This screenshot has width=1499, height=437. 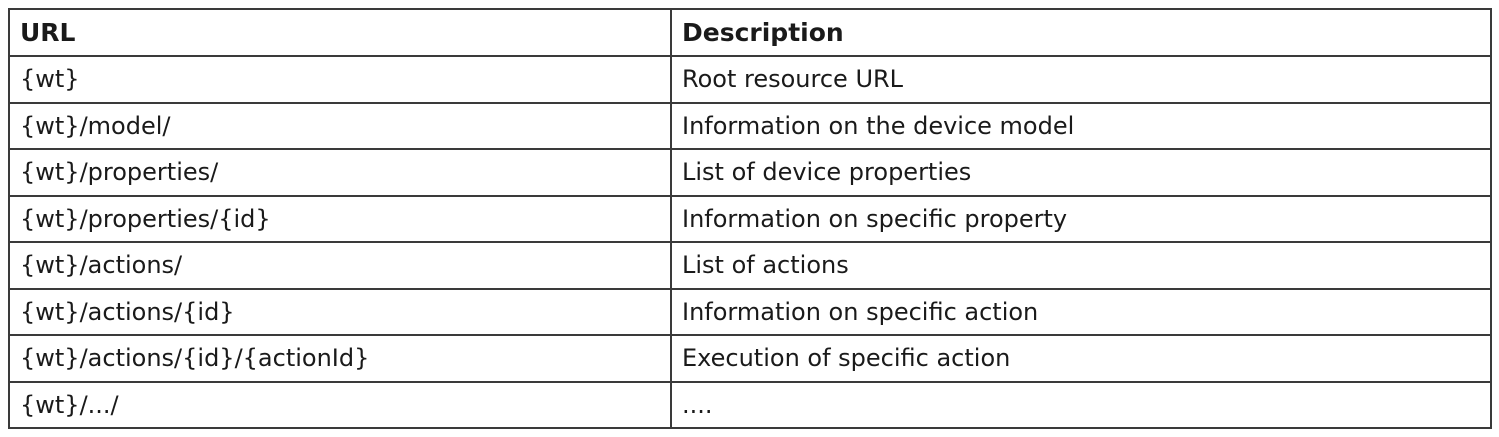 What do you see at coordinates (1081, 265) in the screenshot?
I see `description-cell: List of actions` at bounding box center [1081, 265].